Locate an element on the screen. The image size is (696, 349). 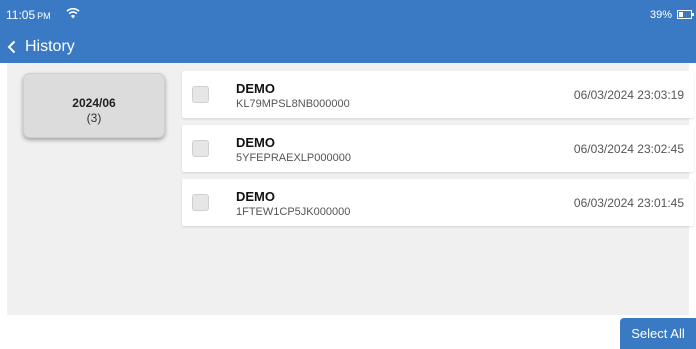
battery-icon is located at coordinates (685, 14).